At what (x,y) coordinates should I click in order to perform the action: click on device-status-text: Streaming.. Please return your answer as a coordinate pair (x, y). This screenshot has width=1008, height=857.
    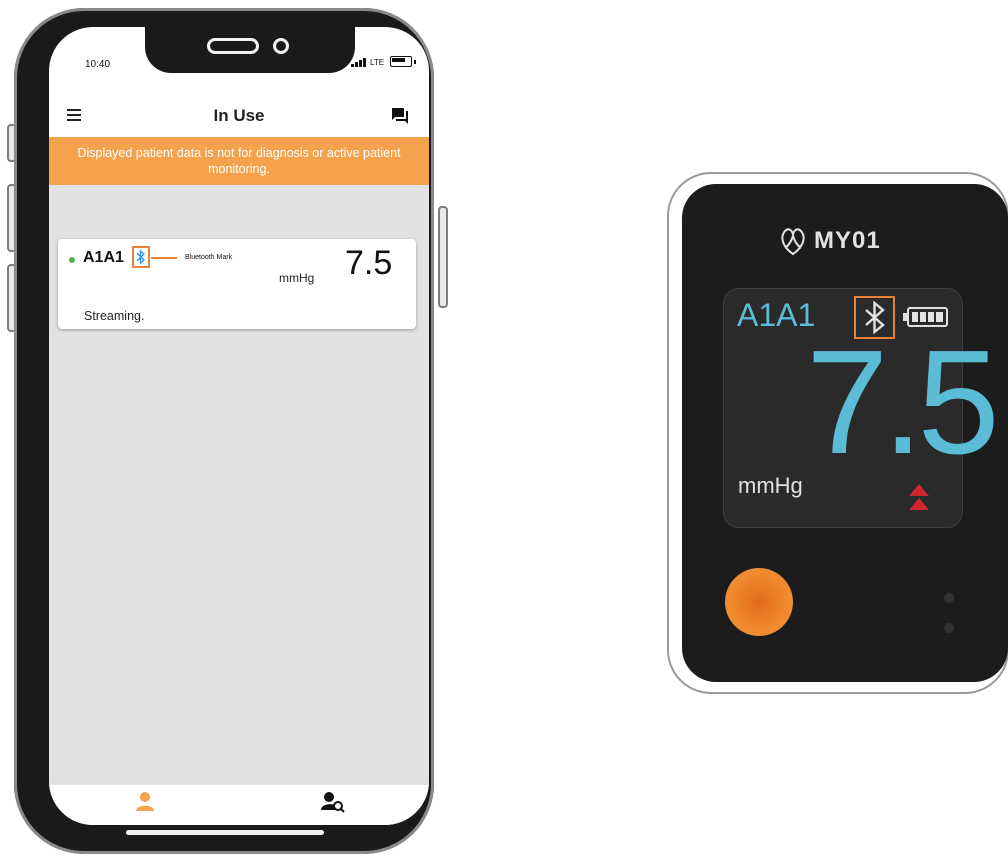
    Looking at the image, I should click on (114, 316).